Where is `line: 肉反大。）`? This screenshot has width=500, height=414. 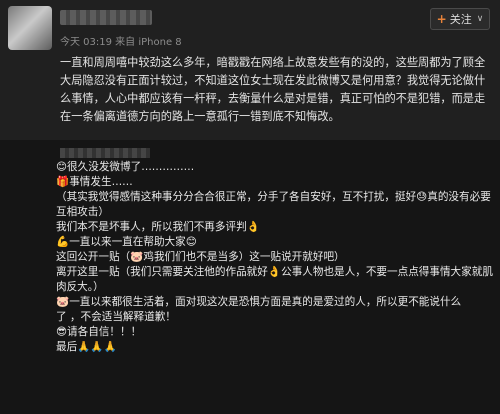 line: 肉反大。） is located at coordinates (80, 287).